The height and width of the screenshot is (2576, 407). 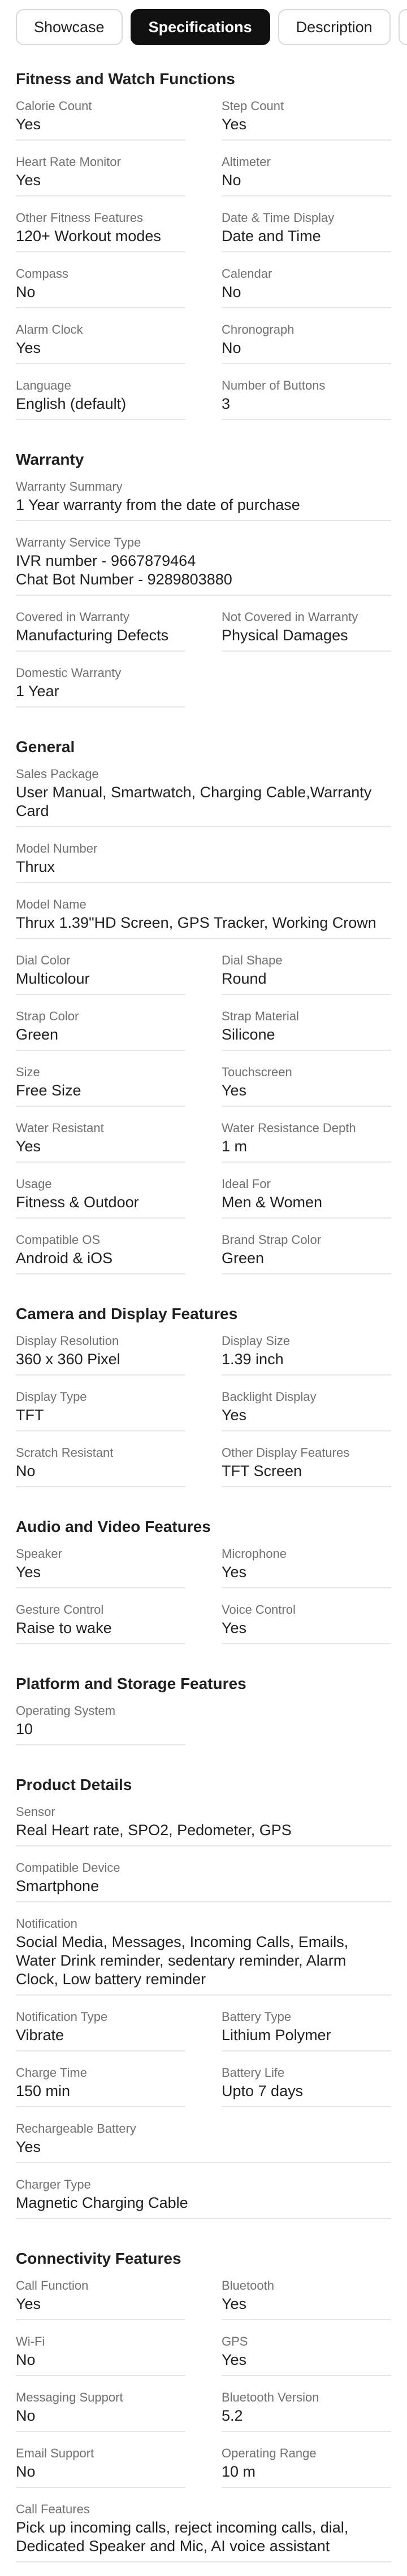 What do you see at coordinates (69, 487) in the screenshot?
I see `spec-label: Warranty Summary` at bounding box center [69, 487].